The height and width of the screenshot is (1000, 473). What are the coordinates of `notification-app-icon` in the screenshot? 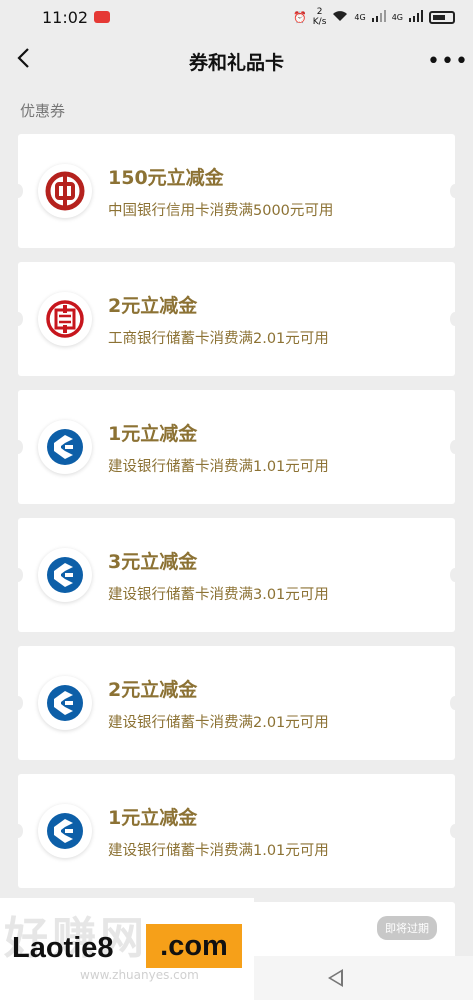 It's located at (102, 17).